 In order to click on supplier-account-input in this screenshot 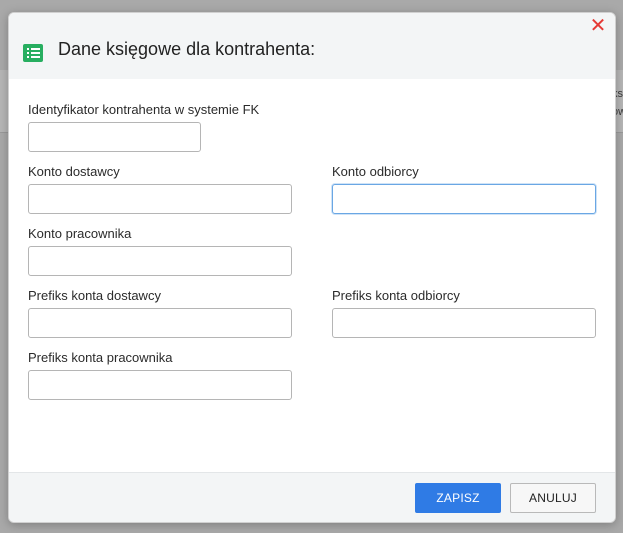, I will do `click(160, 199)`.